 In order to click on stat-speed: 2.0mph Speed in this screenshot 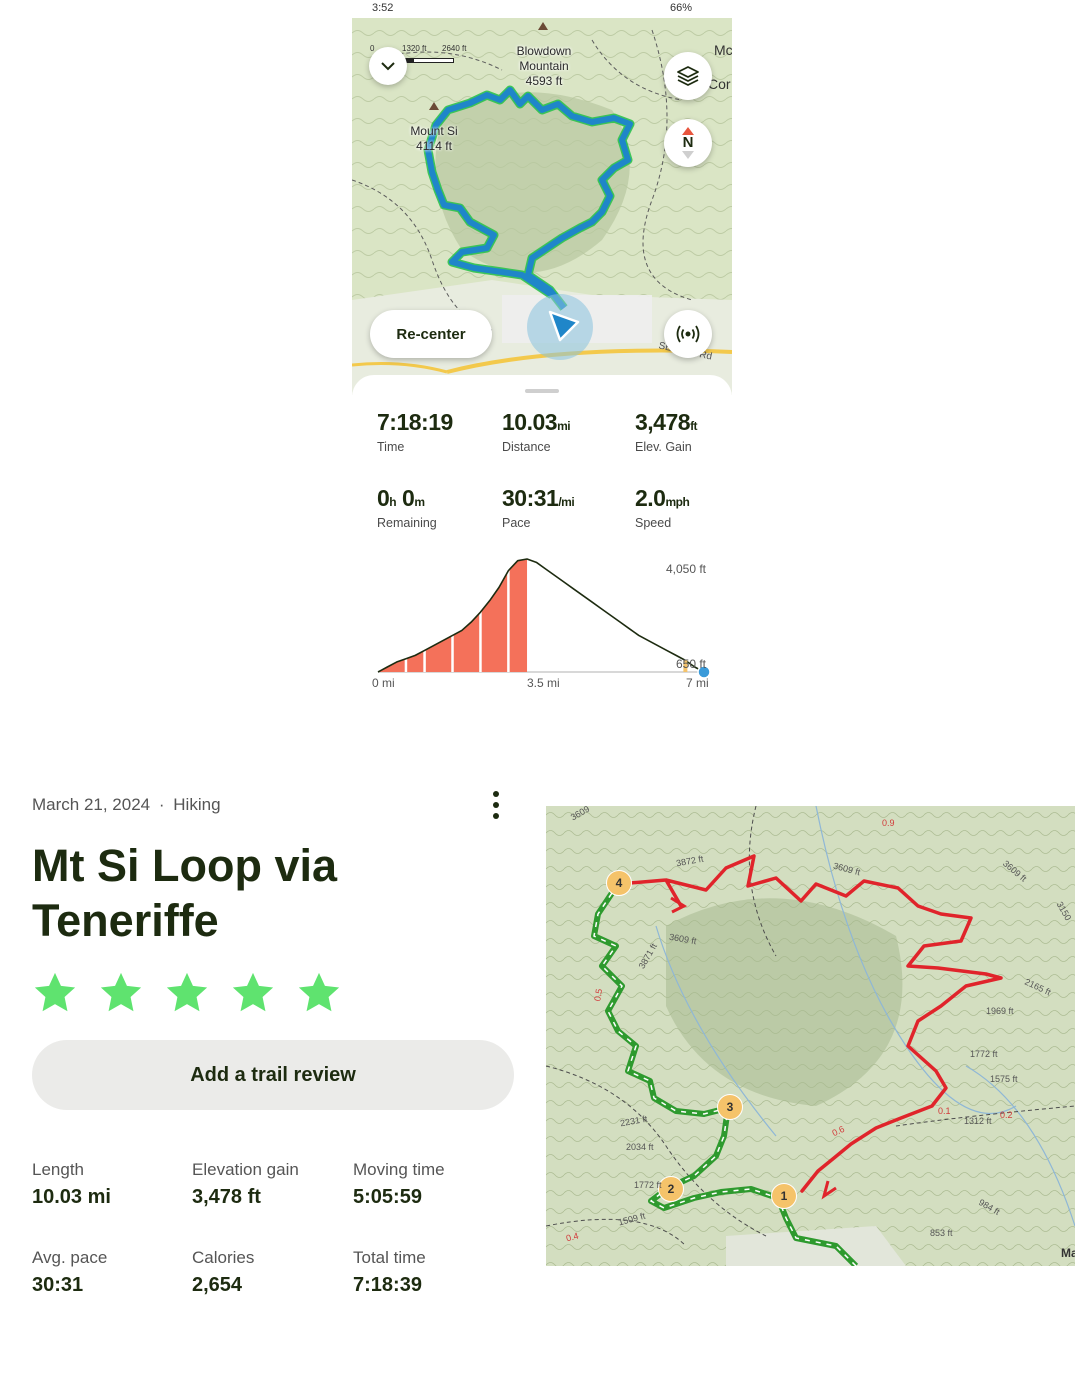, I will do `click(683, 507)`.